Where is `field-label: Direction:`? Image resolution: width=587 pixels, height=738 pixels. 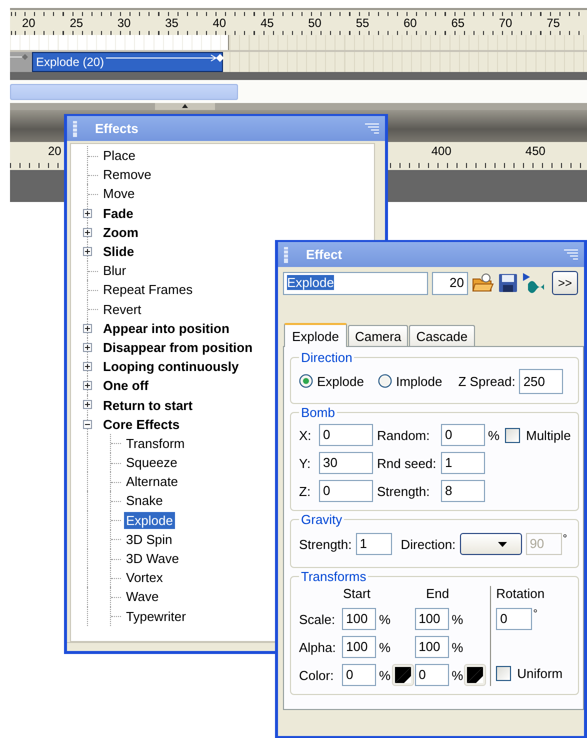
field-label: Direction: is located at coordinates (428, 544).